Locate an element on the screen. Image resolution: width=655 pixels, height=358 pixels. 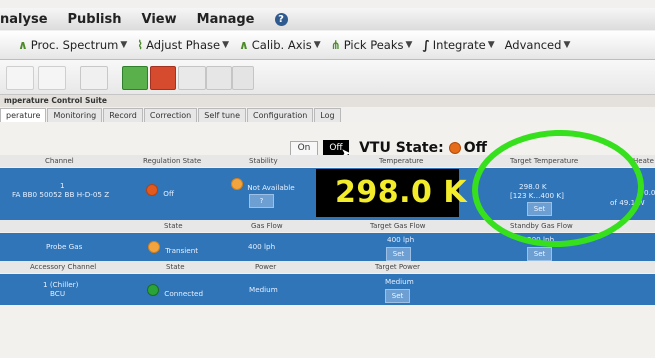
tab-self-tune: Self tune is located at coordinates (222, 115).